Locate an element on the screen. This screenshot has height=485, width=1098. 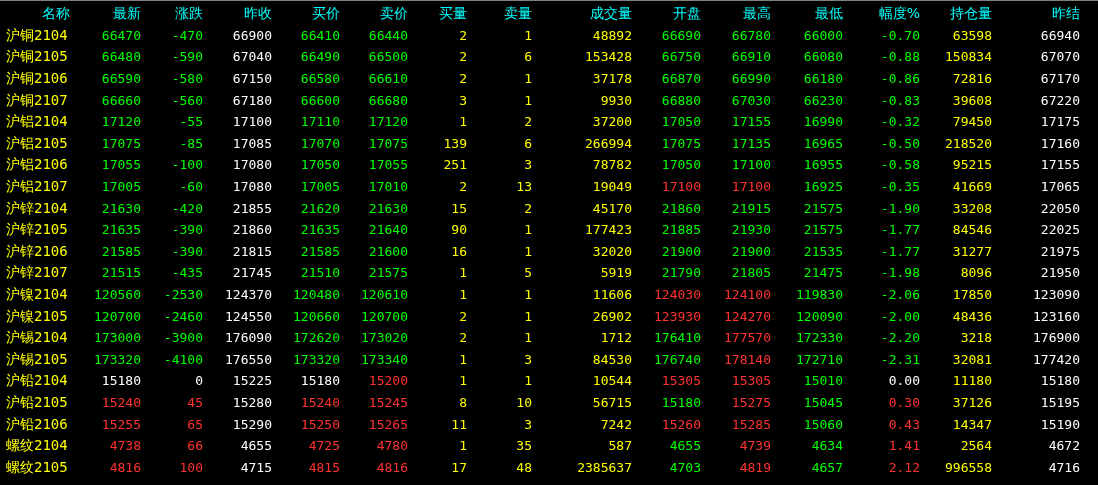
table-cell-text: 67070 is located at coordinates (1059, 57).